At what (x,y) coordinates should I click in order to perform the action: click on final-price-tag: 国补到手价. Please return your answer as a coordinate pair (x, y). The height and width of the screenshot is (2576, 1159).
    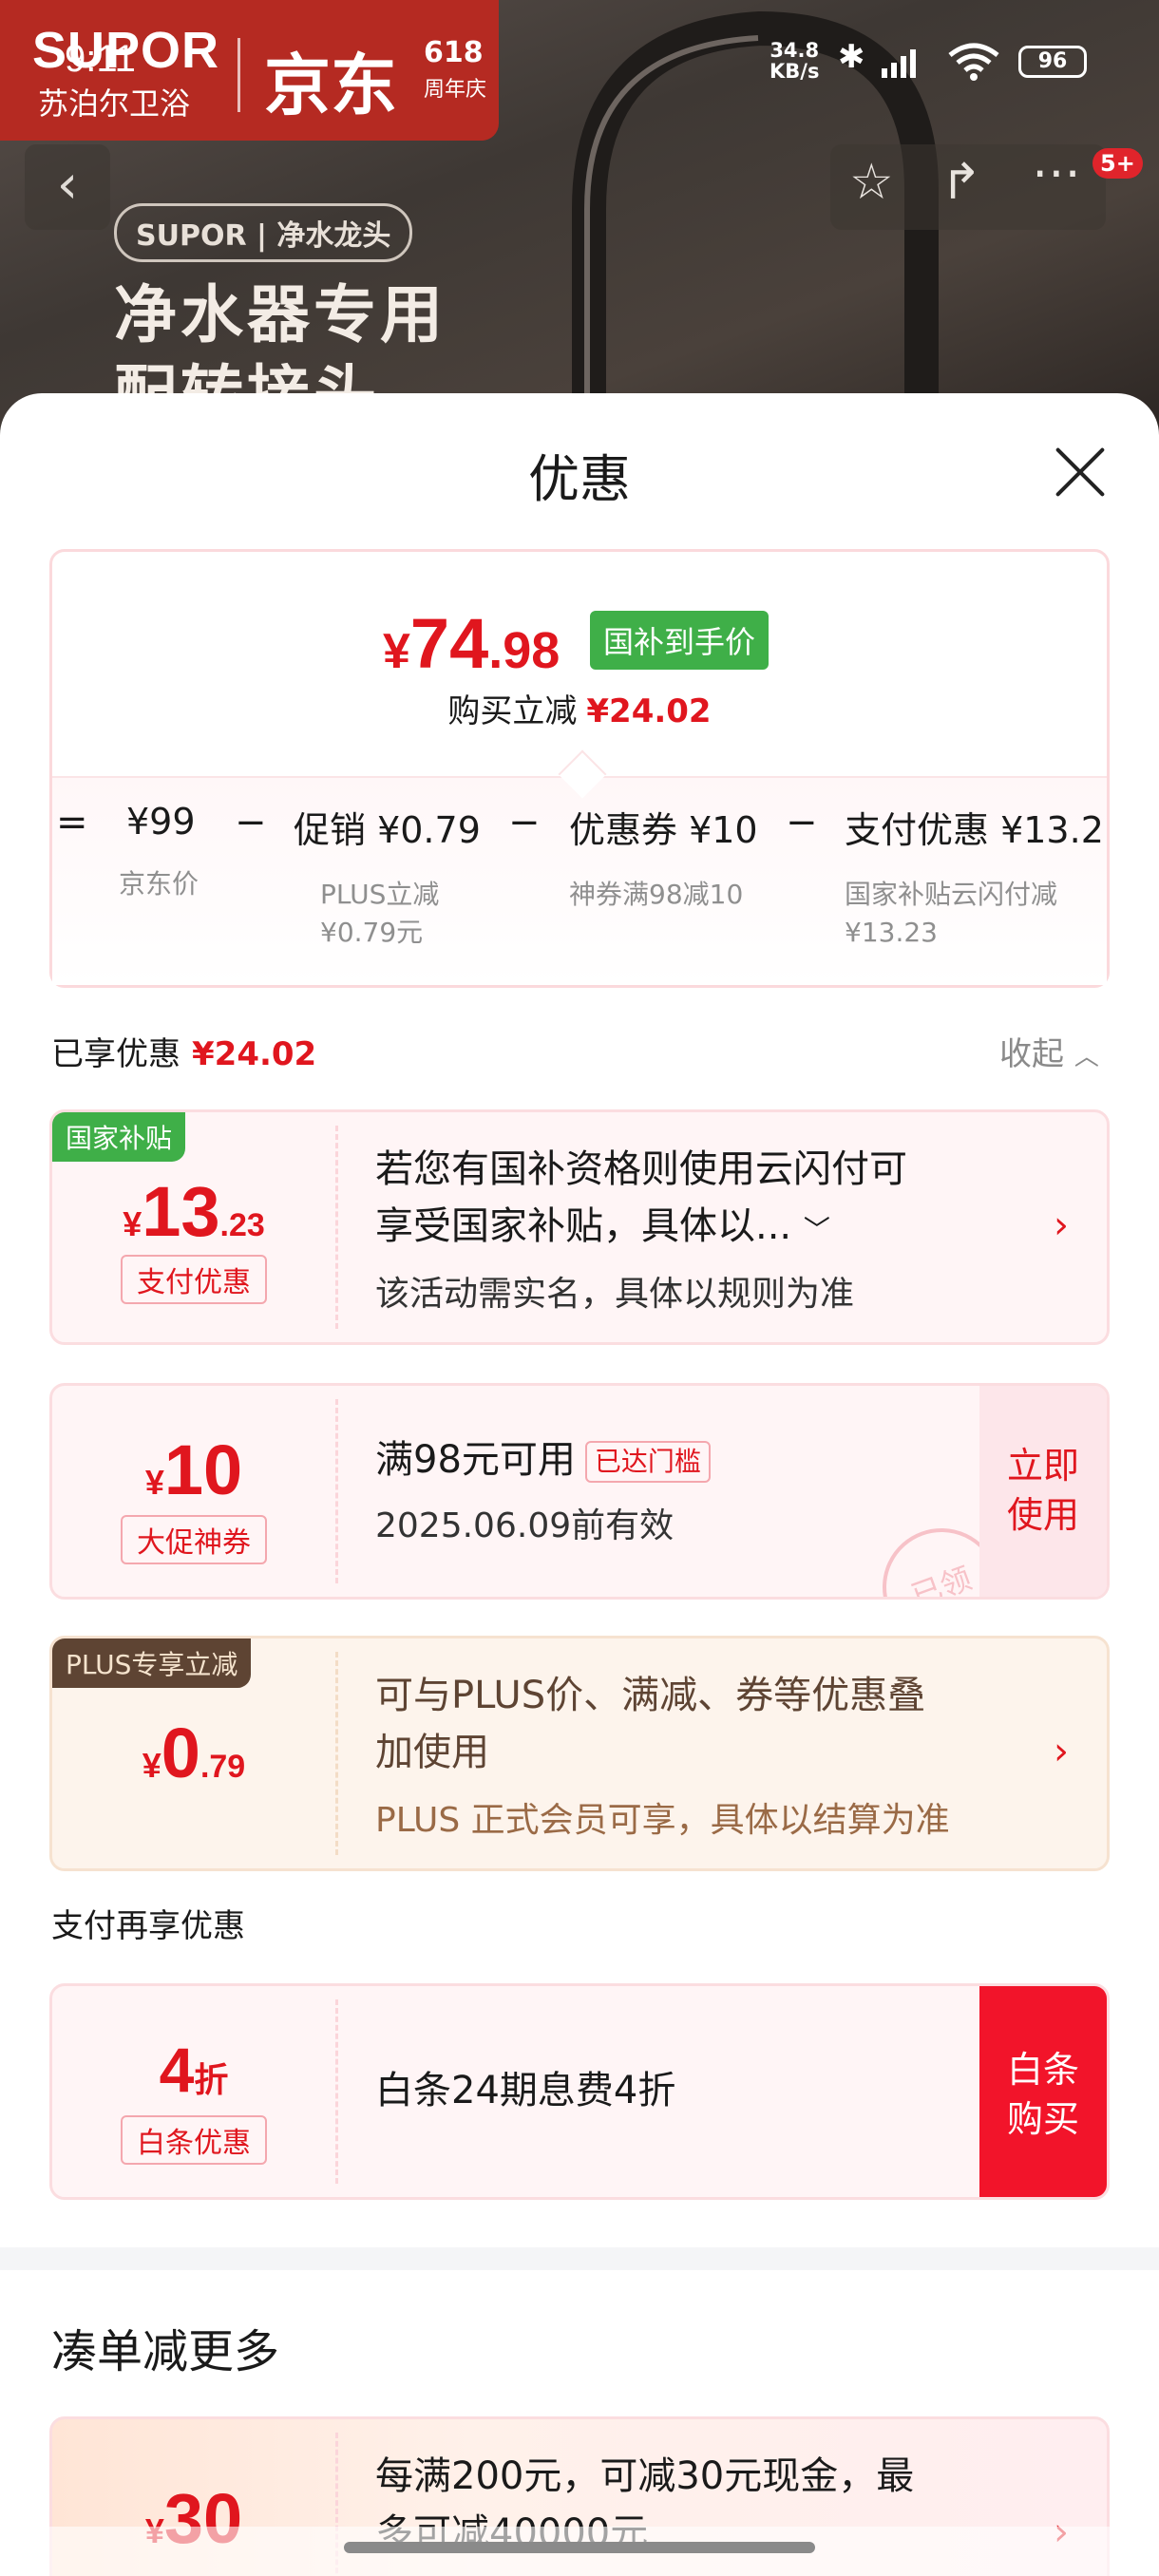
    Looking at the image, I should click on (680, 640).